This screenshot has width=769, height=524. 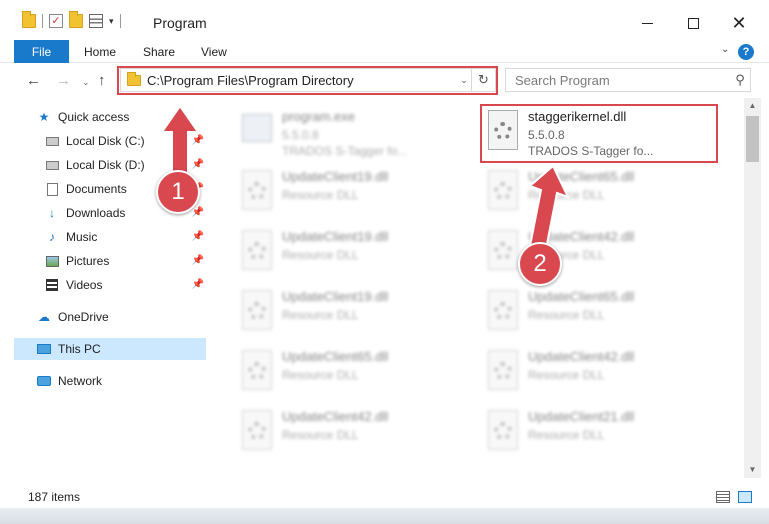 I want to click on large-icons-view-icon, so click(x=745, y=497).